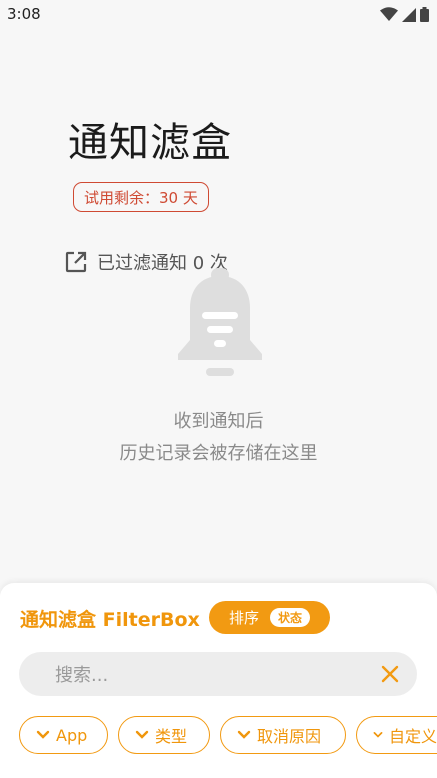 Image resolution: width=437 pixels, height=778 pixels. I want to click on filter-chip-type: 类型, so click(164, 735).